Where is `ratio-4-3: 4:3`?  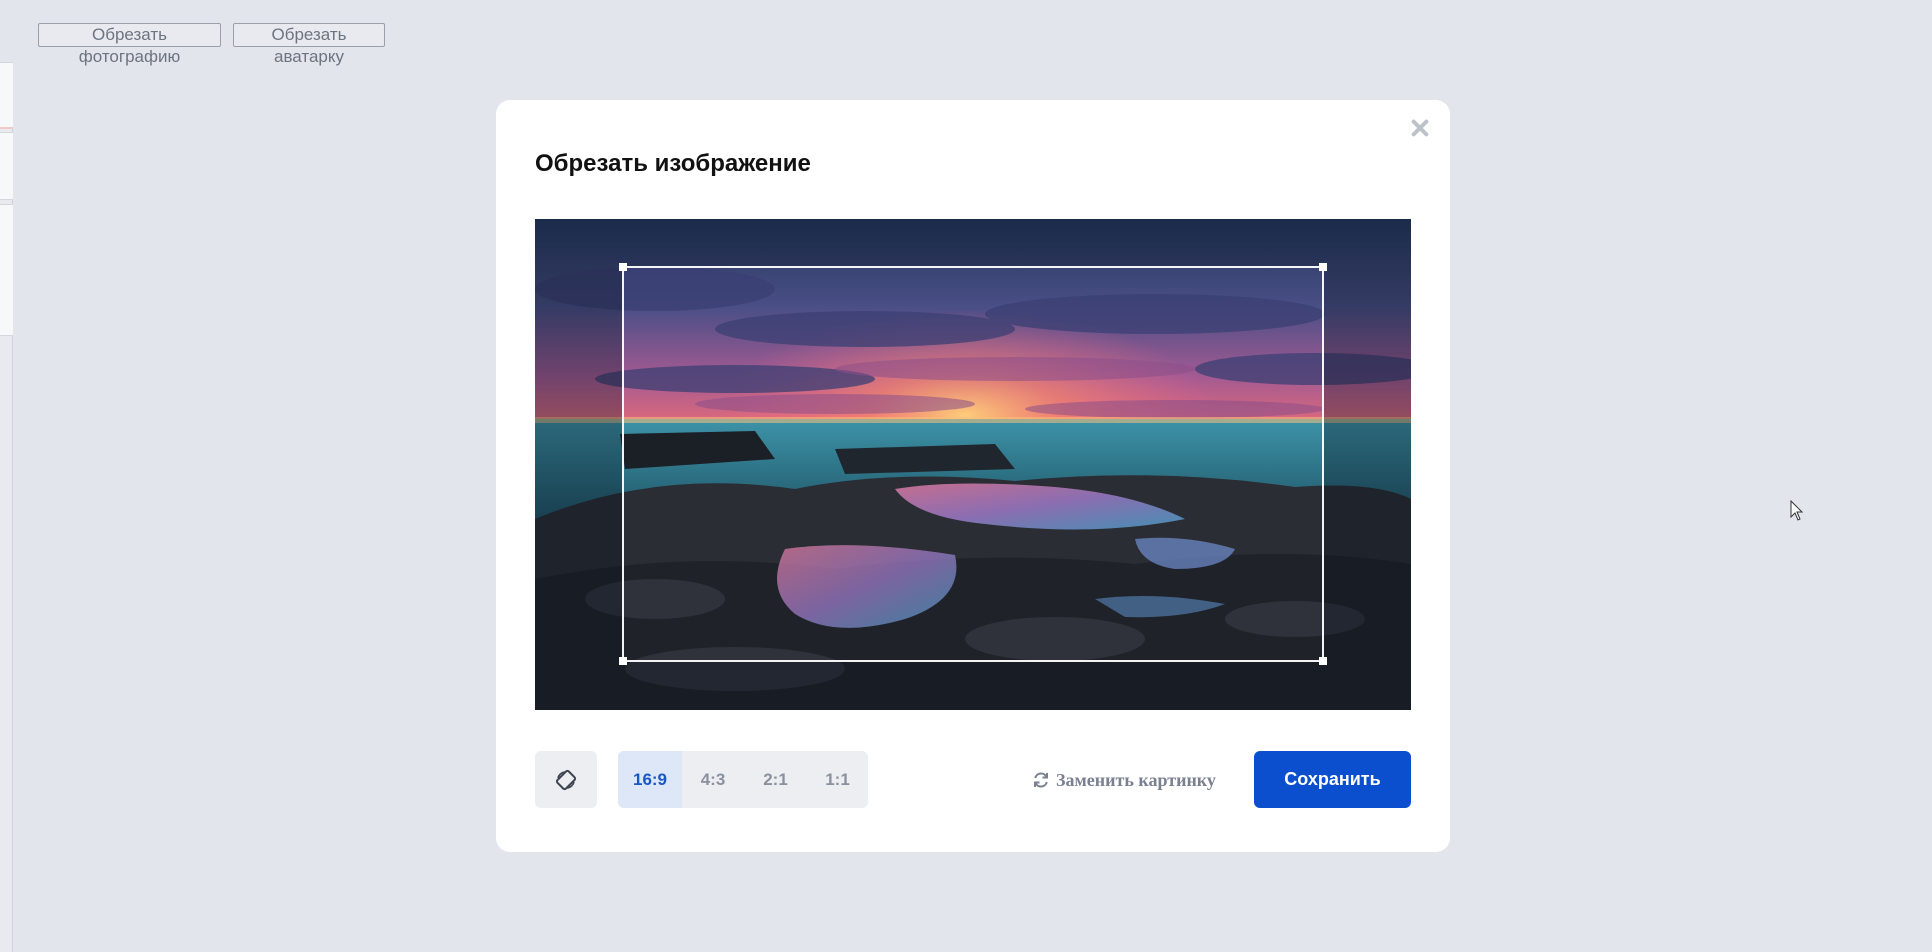
ratio-4-3: 4:3 is located at coordinates (713, 779).